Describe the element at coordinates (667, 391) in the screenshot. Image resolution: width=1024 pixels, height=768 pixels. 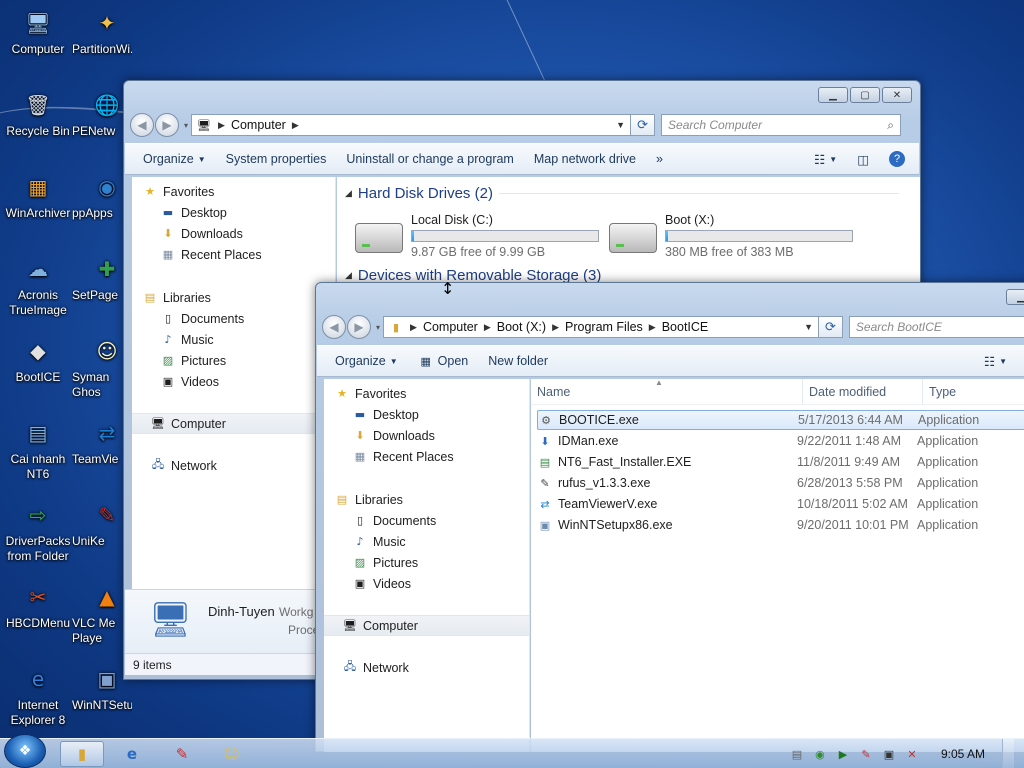
I see `column-name: Name ▲` at that location.